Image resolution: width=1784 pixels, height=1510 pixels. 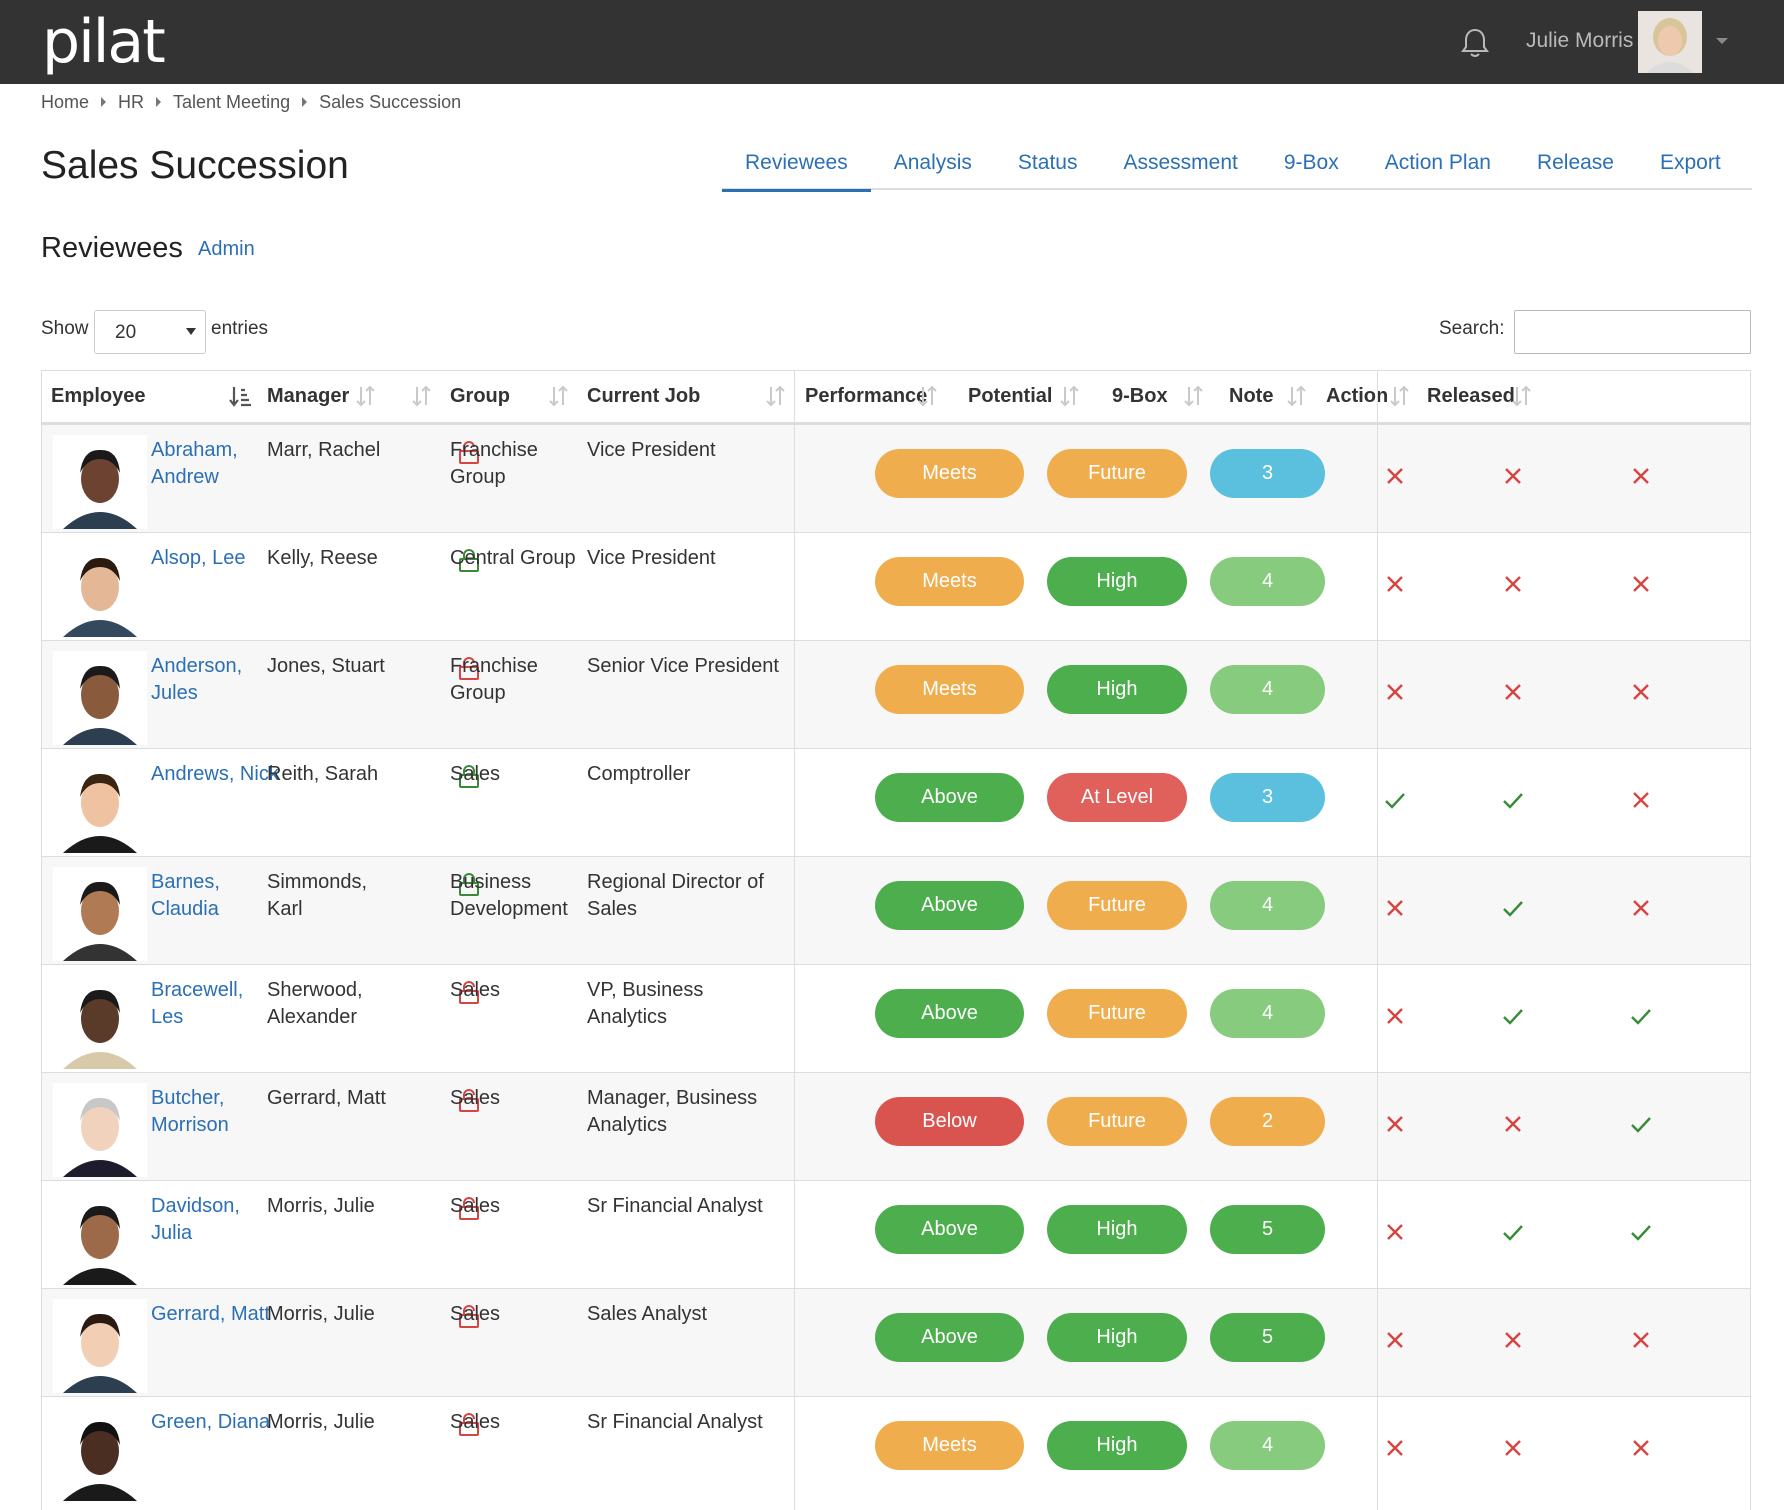 I want to click on section-title: Reviewees, so click(x=112, y=248).